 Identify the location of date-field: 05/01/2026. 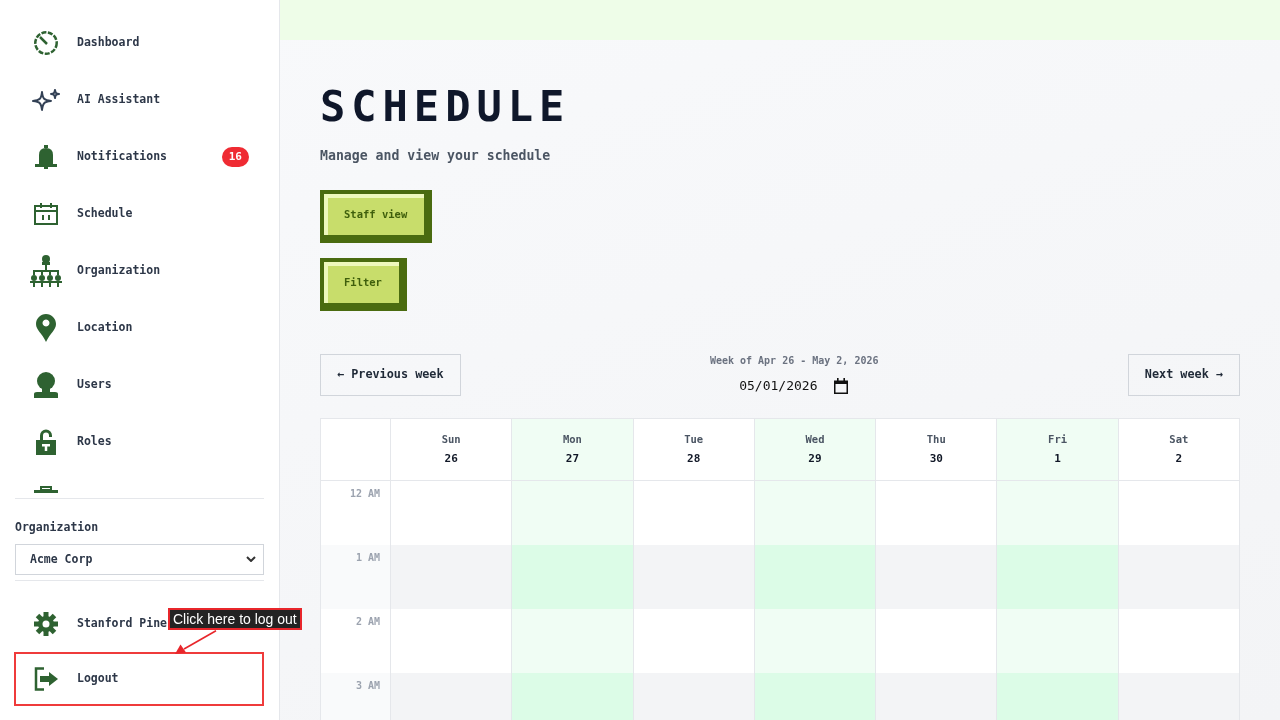
(780, 386).